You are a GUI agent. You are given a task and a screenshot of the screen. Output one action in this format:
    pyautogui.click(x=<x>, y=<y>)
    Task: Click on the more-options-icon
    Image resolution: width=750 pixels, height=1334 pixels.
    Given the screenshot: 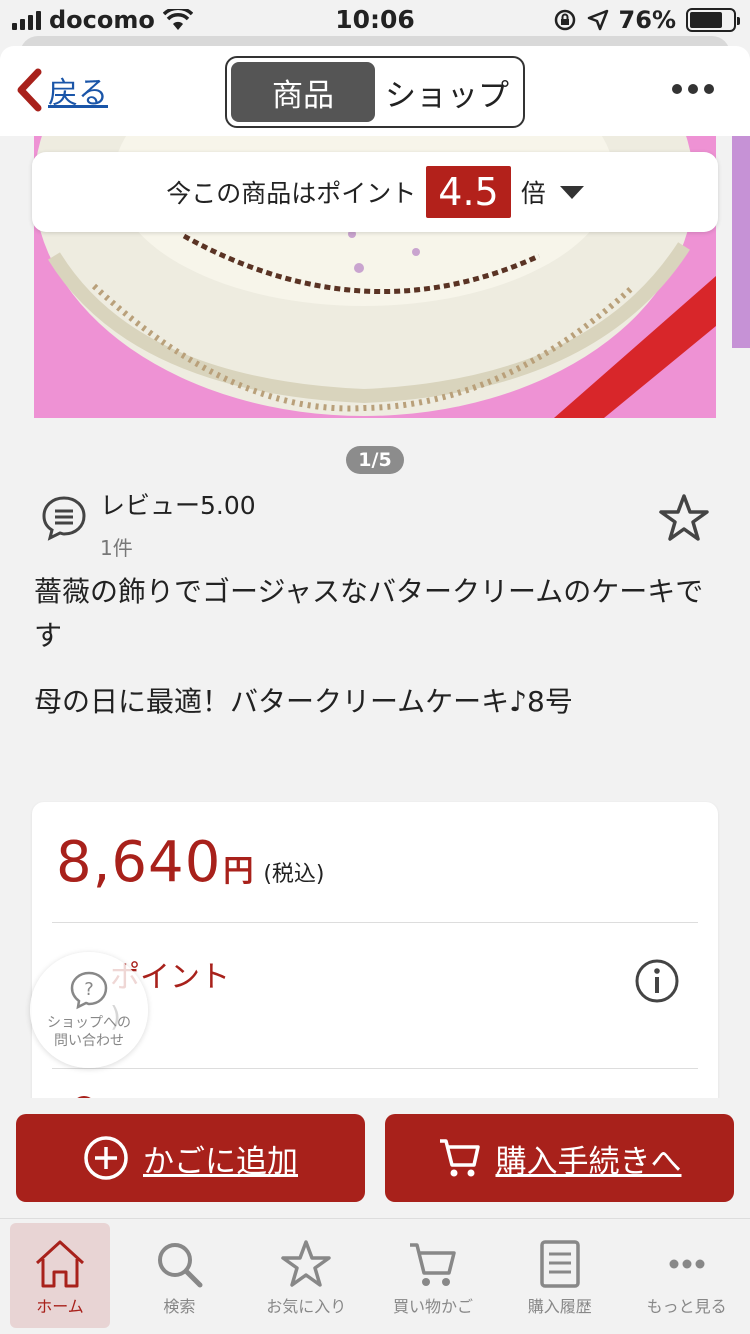 What is the action you would take?
    pyautogui.click(x=693, y=89)
    